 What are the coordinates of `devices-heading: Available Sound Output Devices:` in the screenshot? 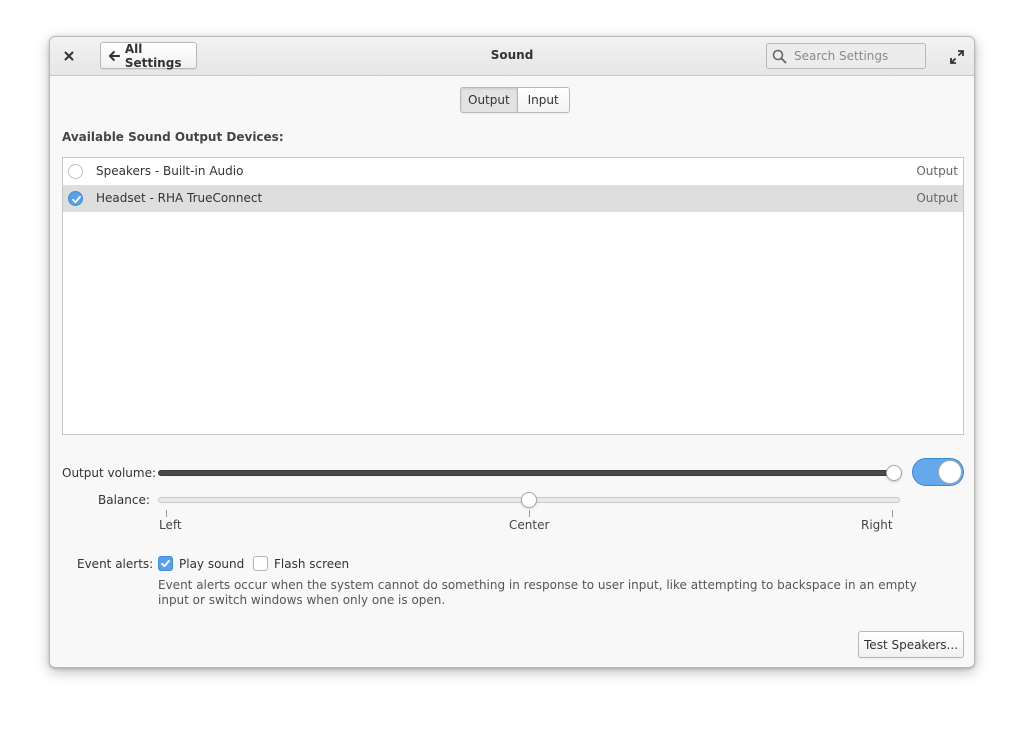 It's located at (173, 137).